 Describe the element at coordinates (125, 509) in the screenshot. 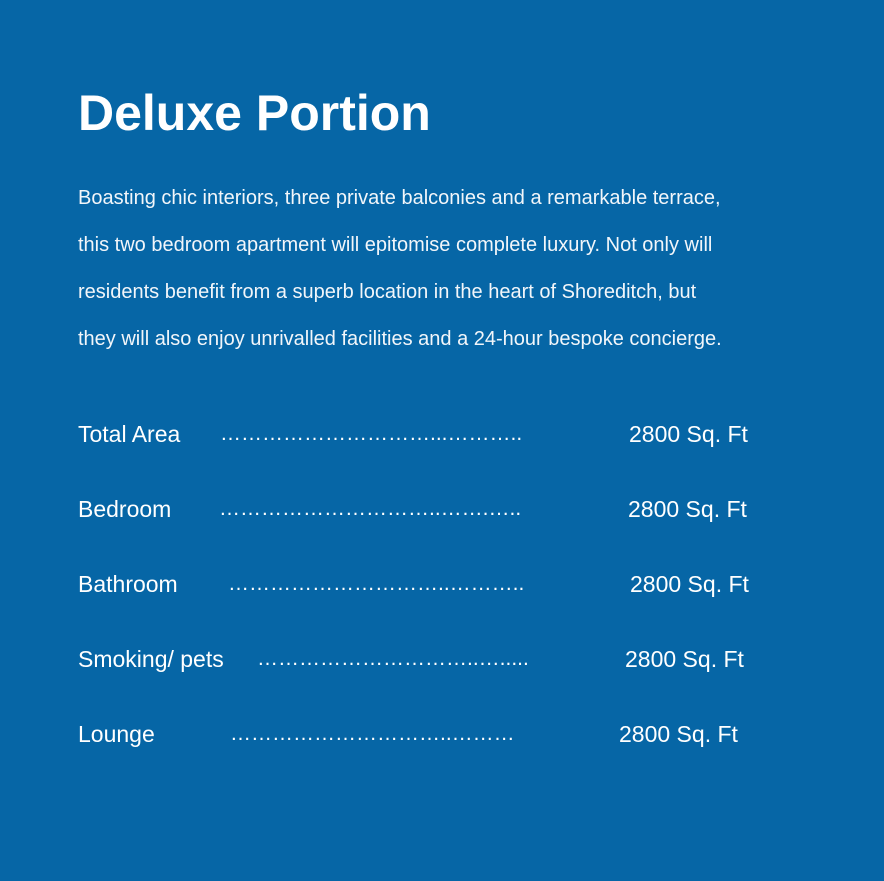

I see `spec-label: Bedroom` at that location.